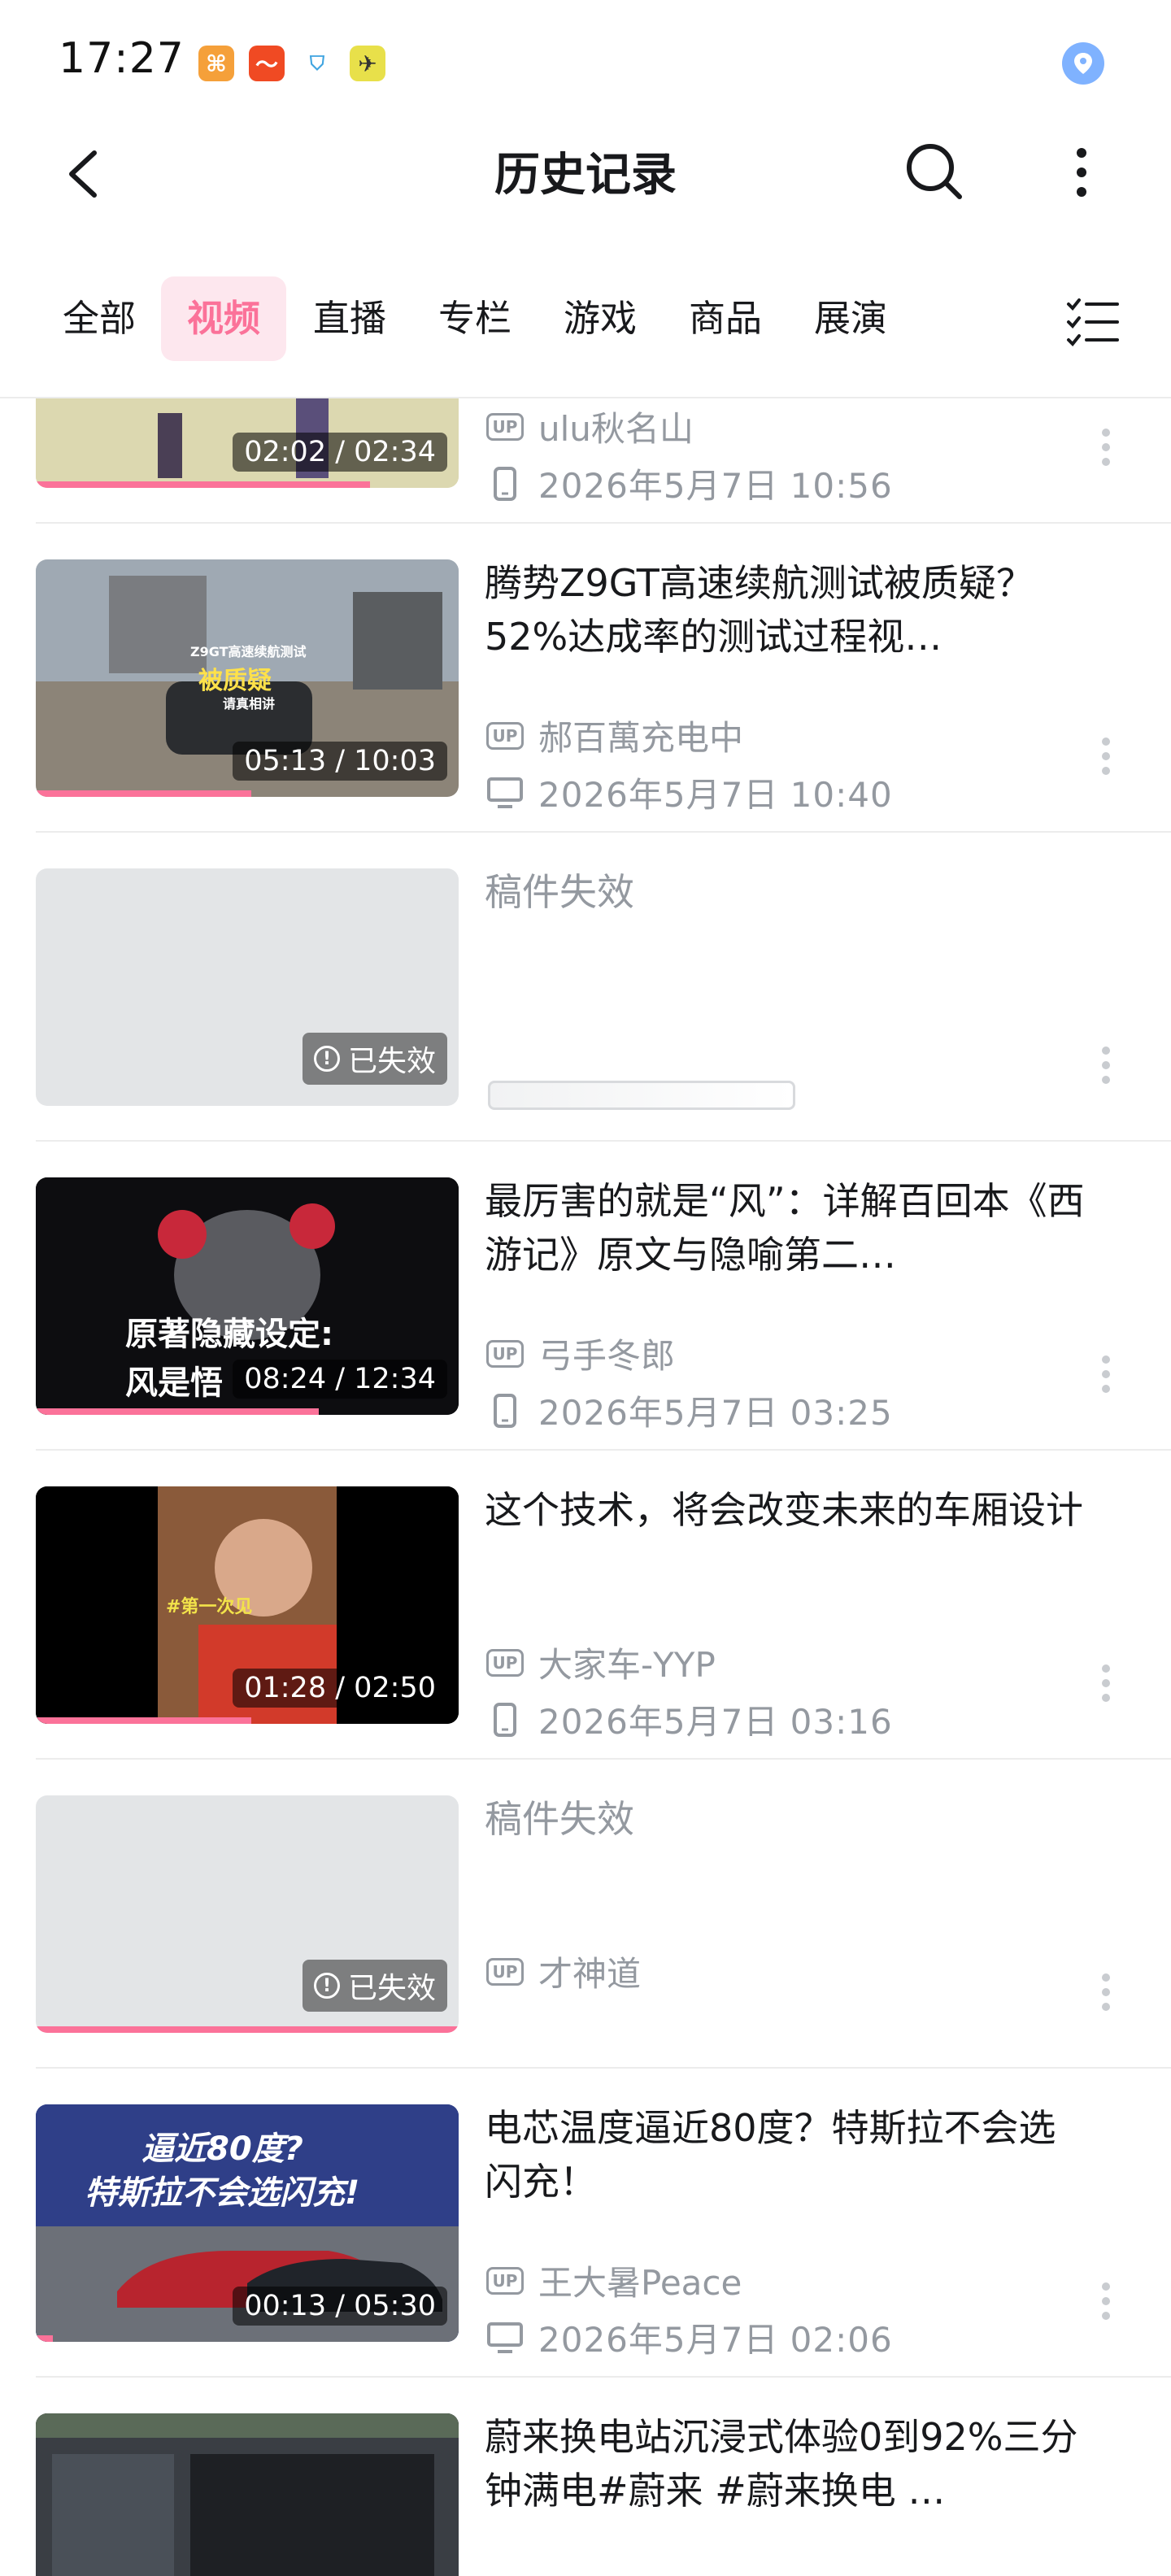 Image resolution: width=1171 pixels, height=2576 pixels. What do you see at coordinates (235, 681) in the screenshot?
I see `thumb-text: 被质疑` at bounding box center [235, 681].